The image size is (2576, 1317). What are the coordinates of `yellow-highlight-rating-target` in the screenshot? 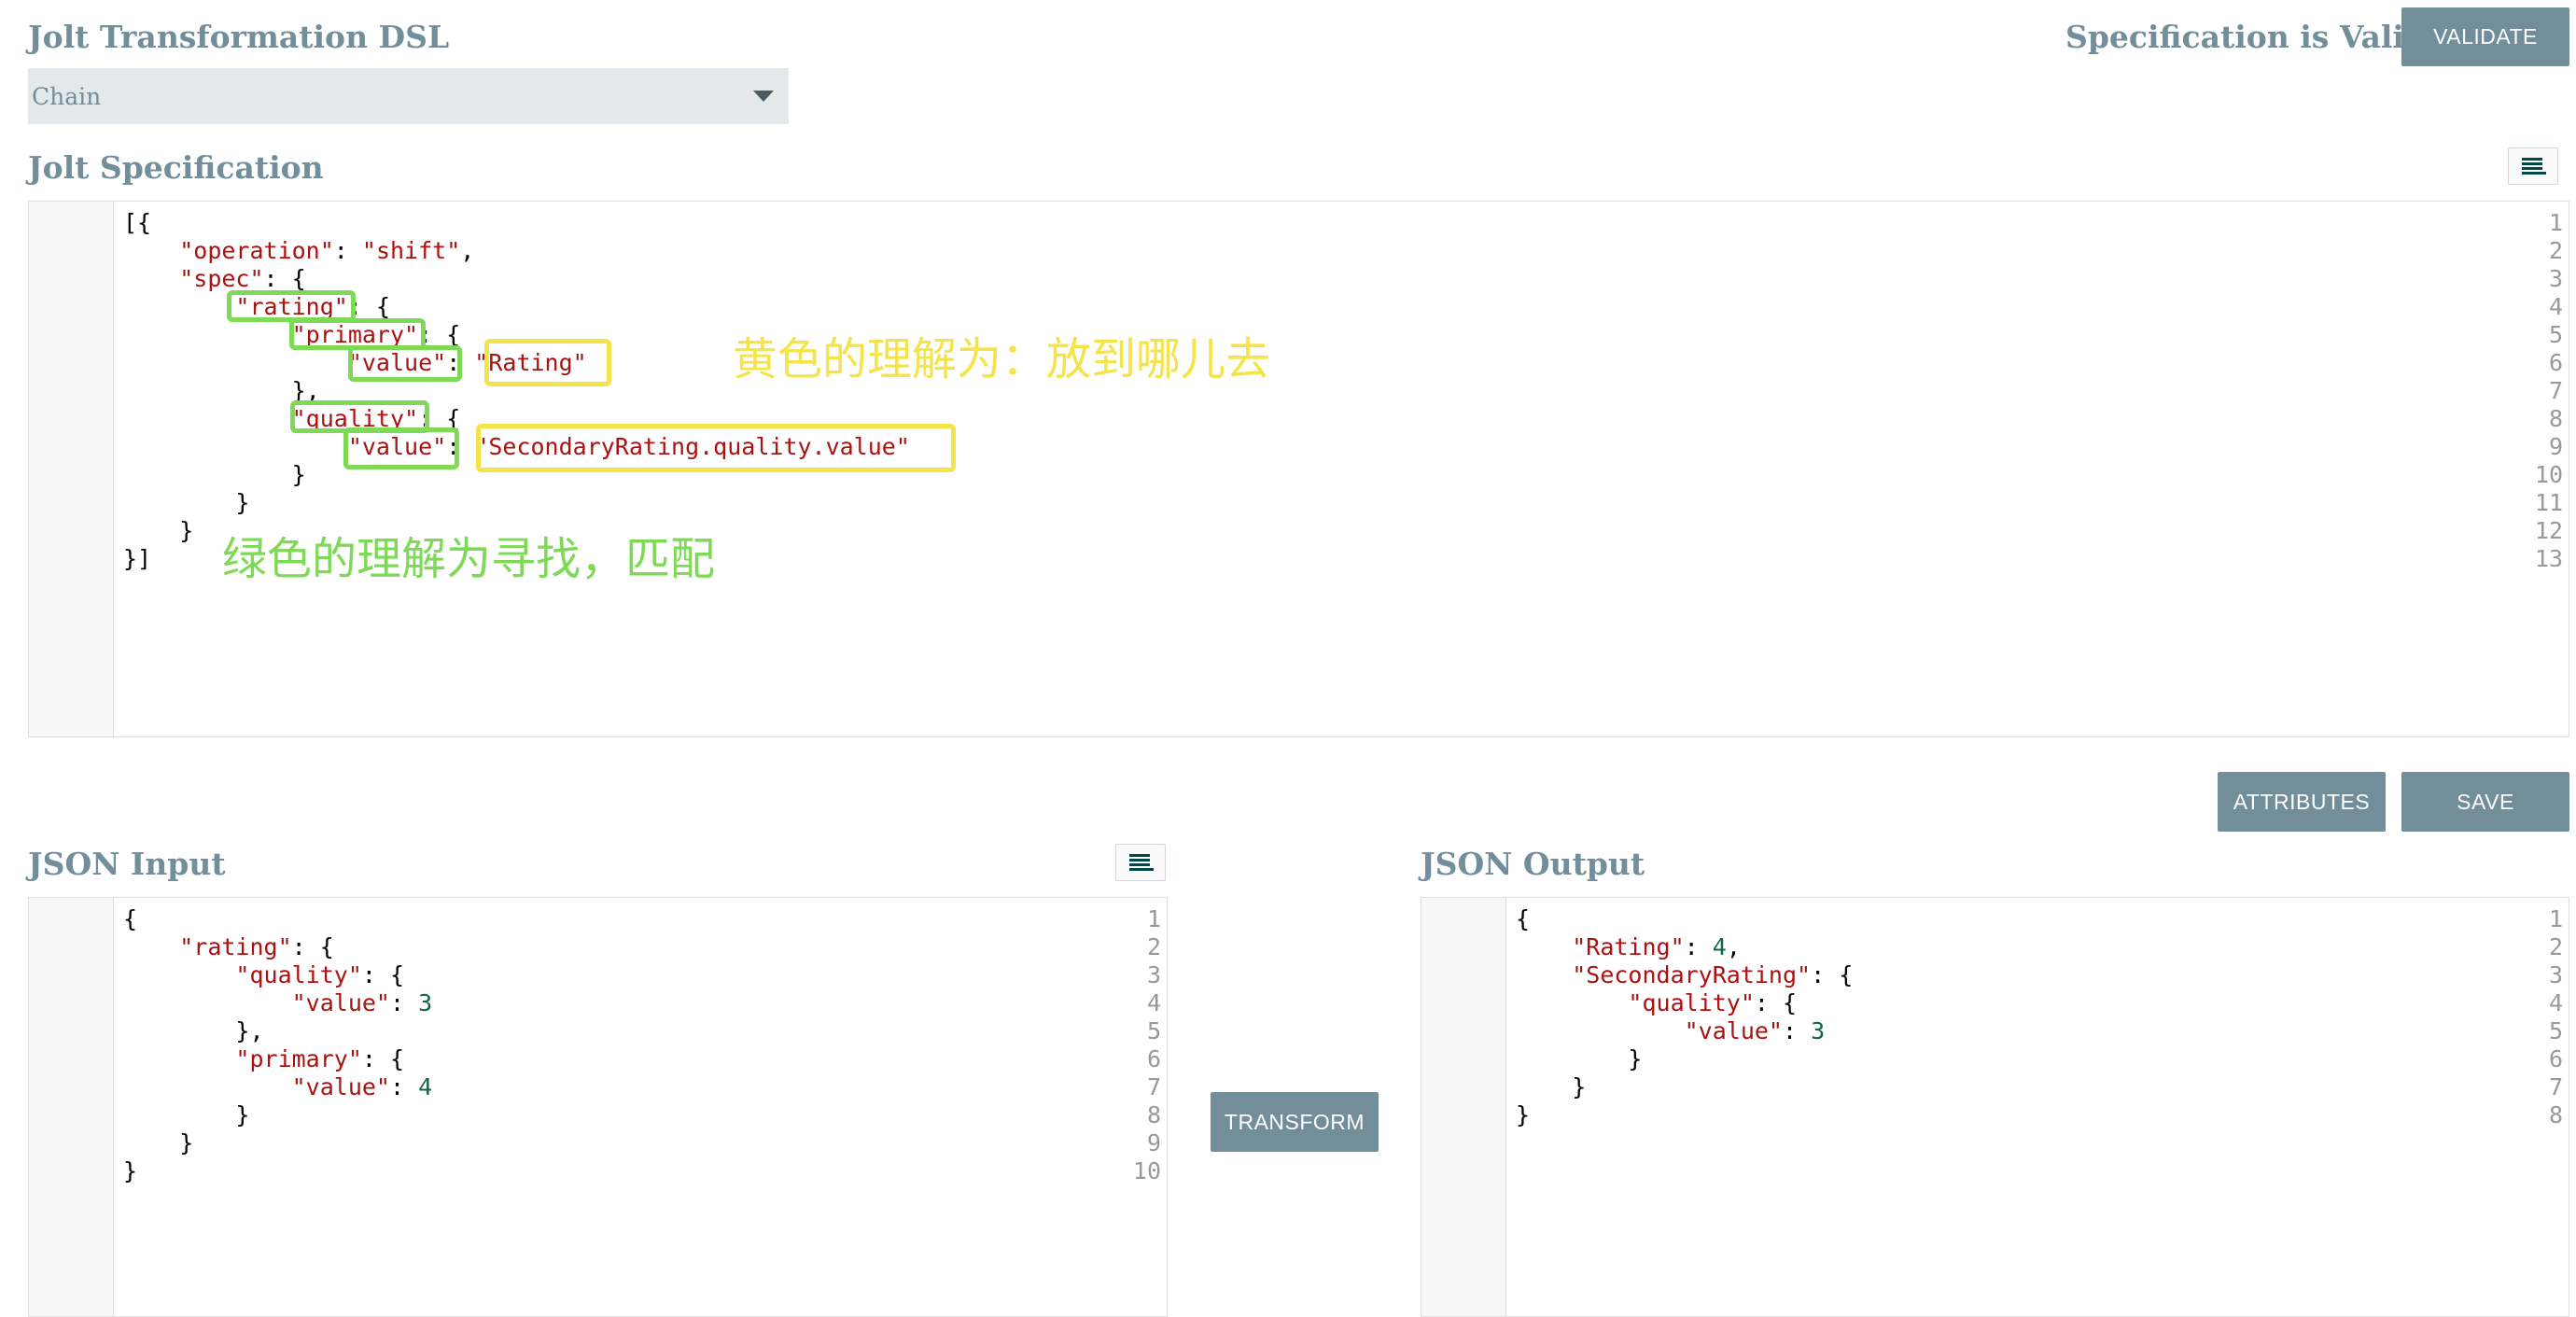 It's located at (547, 363).